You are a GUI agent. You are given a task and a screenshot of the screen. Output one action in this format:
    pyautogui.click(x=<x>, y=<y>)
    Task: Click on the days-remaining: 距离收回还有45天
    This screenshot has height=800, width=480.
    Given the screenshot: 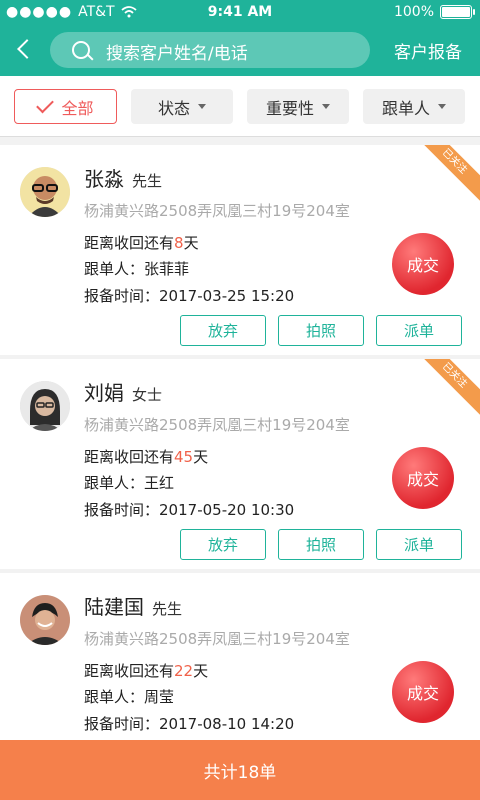 What is the action you would take?
    pyautogui.click(x=146, y=457)
    